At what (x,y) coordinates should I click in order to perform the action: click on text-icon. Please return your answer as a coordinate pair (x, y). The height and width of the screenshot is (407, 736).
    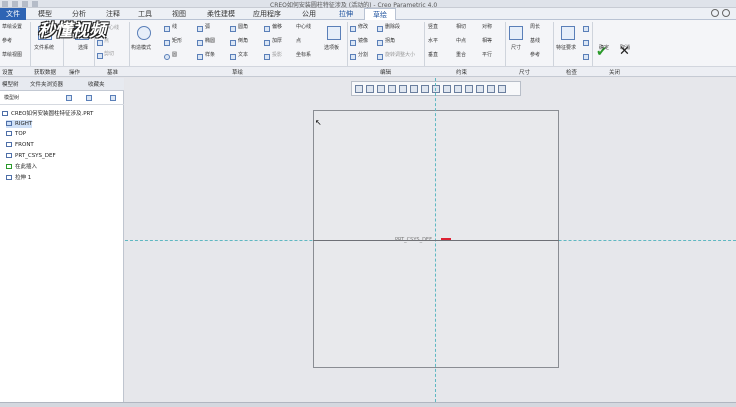
    Looking at the image, I should click on (233, 57).